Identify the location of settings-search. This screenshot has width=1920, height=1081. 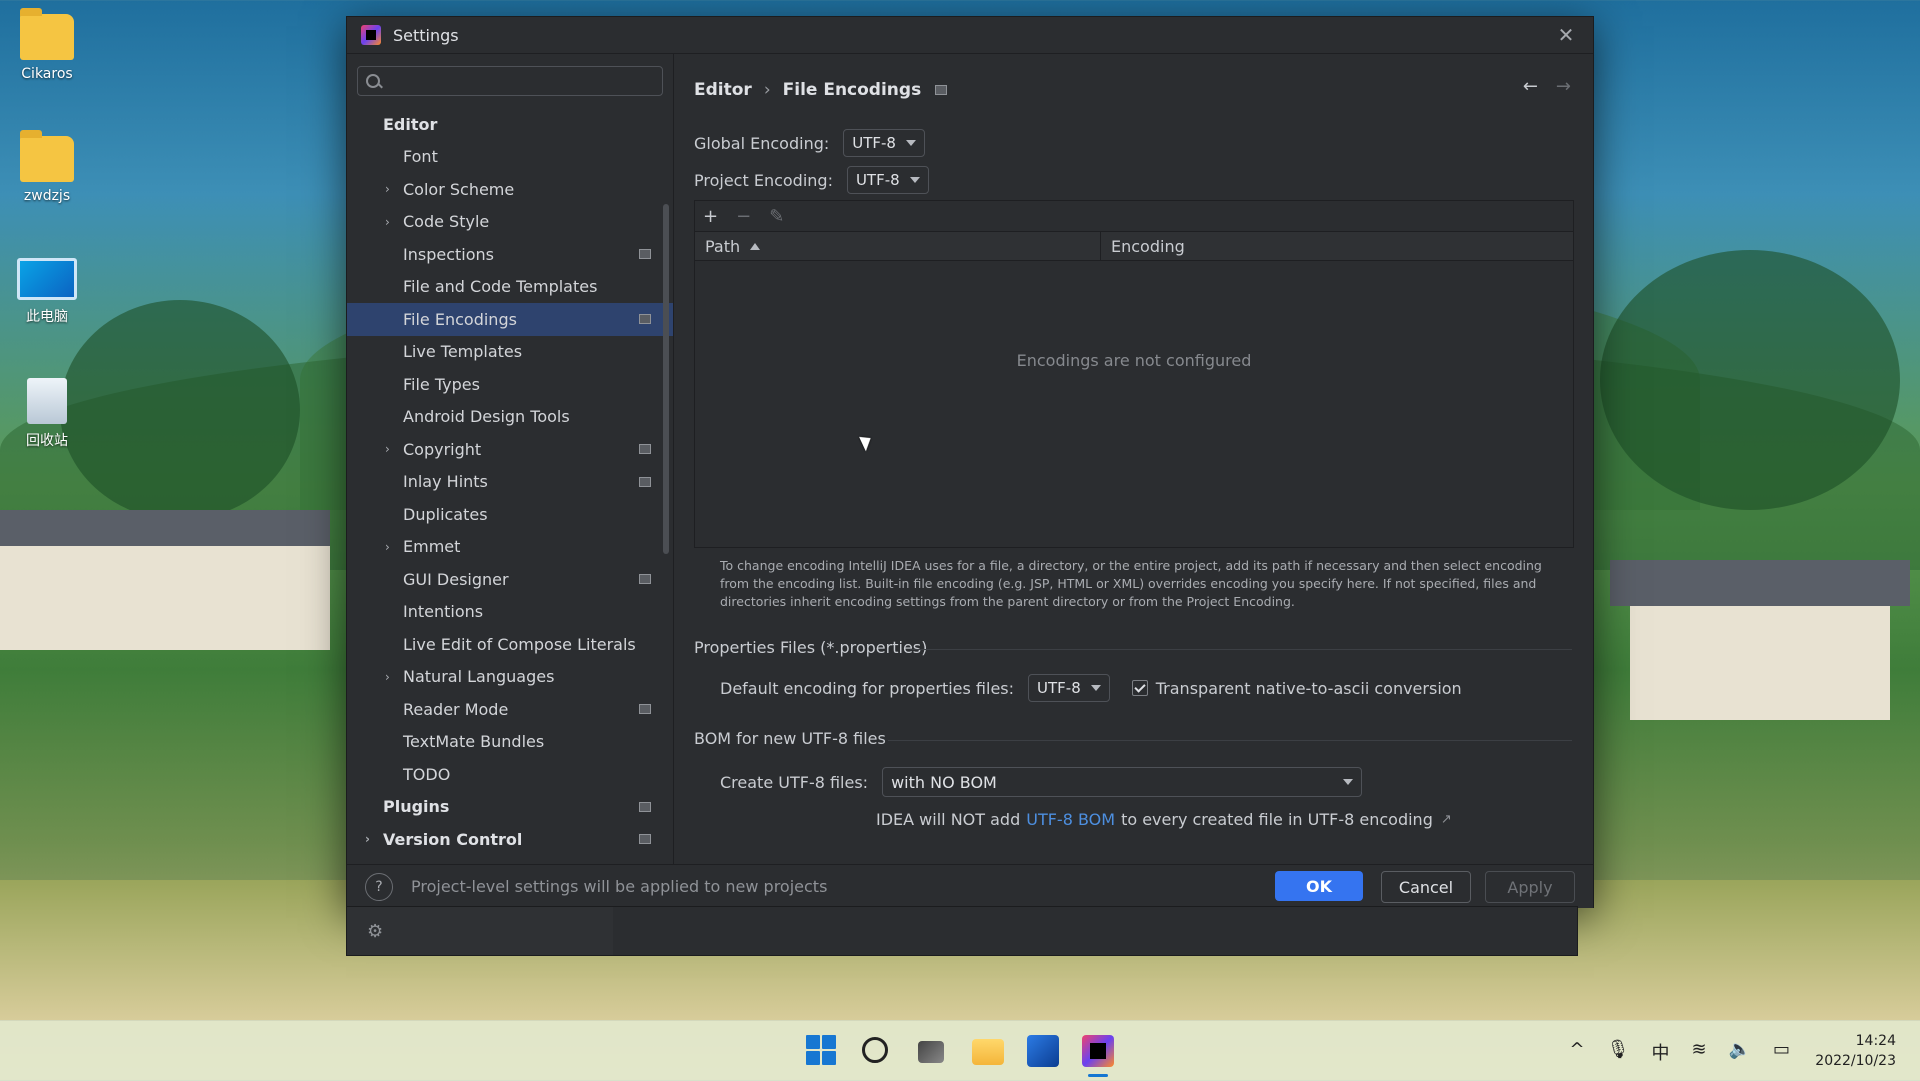
(510, 81).